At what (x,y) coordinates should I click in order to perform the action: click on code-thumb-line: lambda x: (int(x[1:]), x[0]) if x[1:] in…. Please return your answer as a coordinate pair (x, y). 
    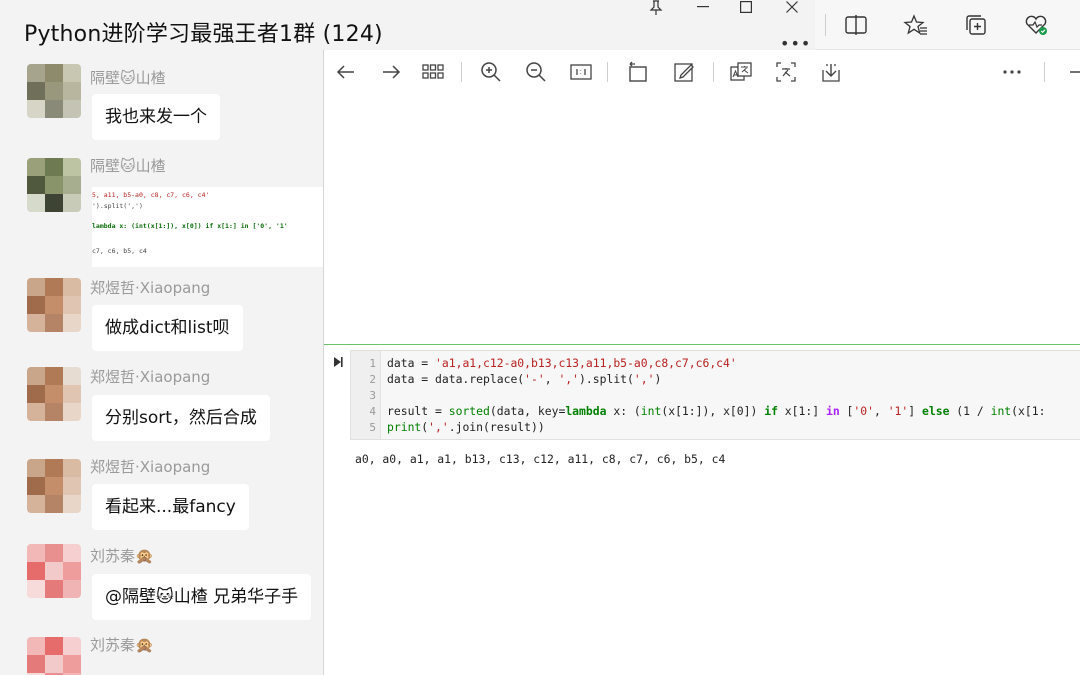
    Looking at the image, I should click on (190, 226).